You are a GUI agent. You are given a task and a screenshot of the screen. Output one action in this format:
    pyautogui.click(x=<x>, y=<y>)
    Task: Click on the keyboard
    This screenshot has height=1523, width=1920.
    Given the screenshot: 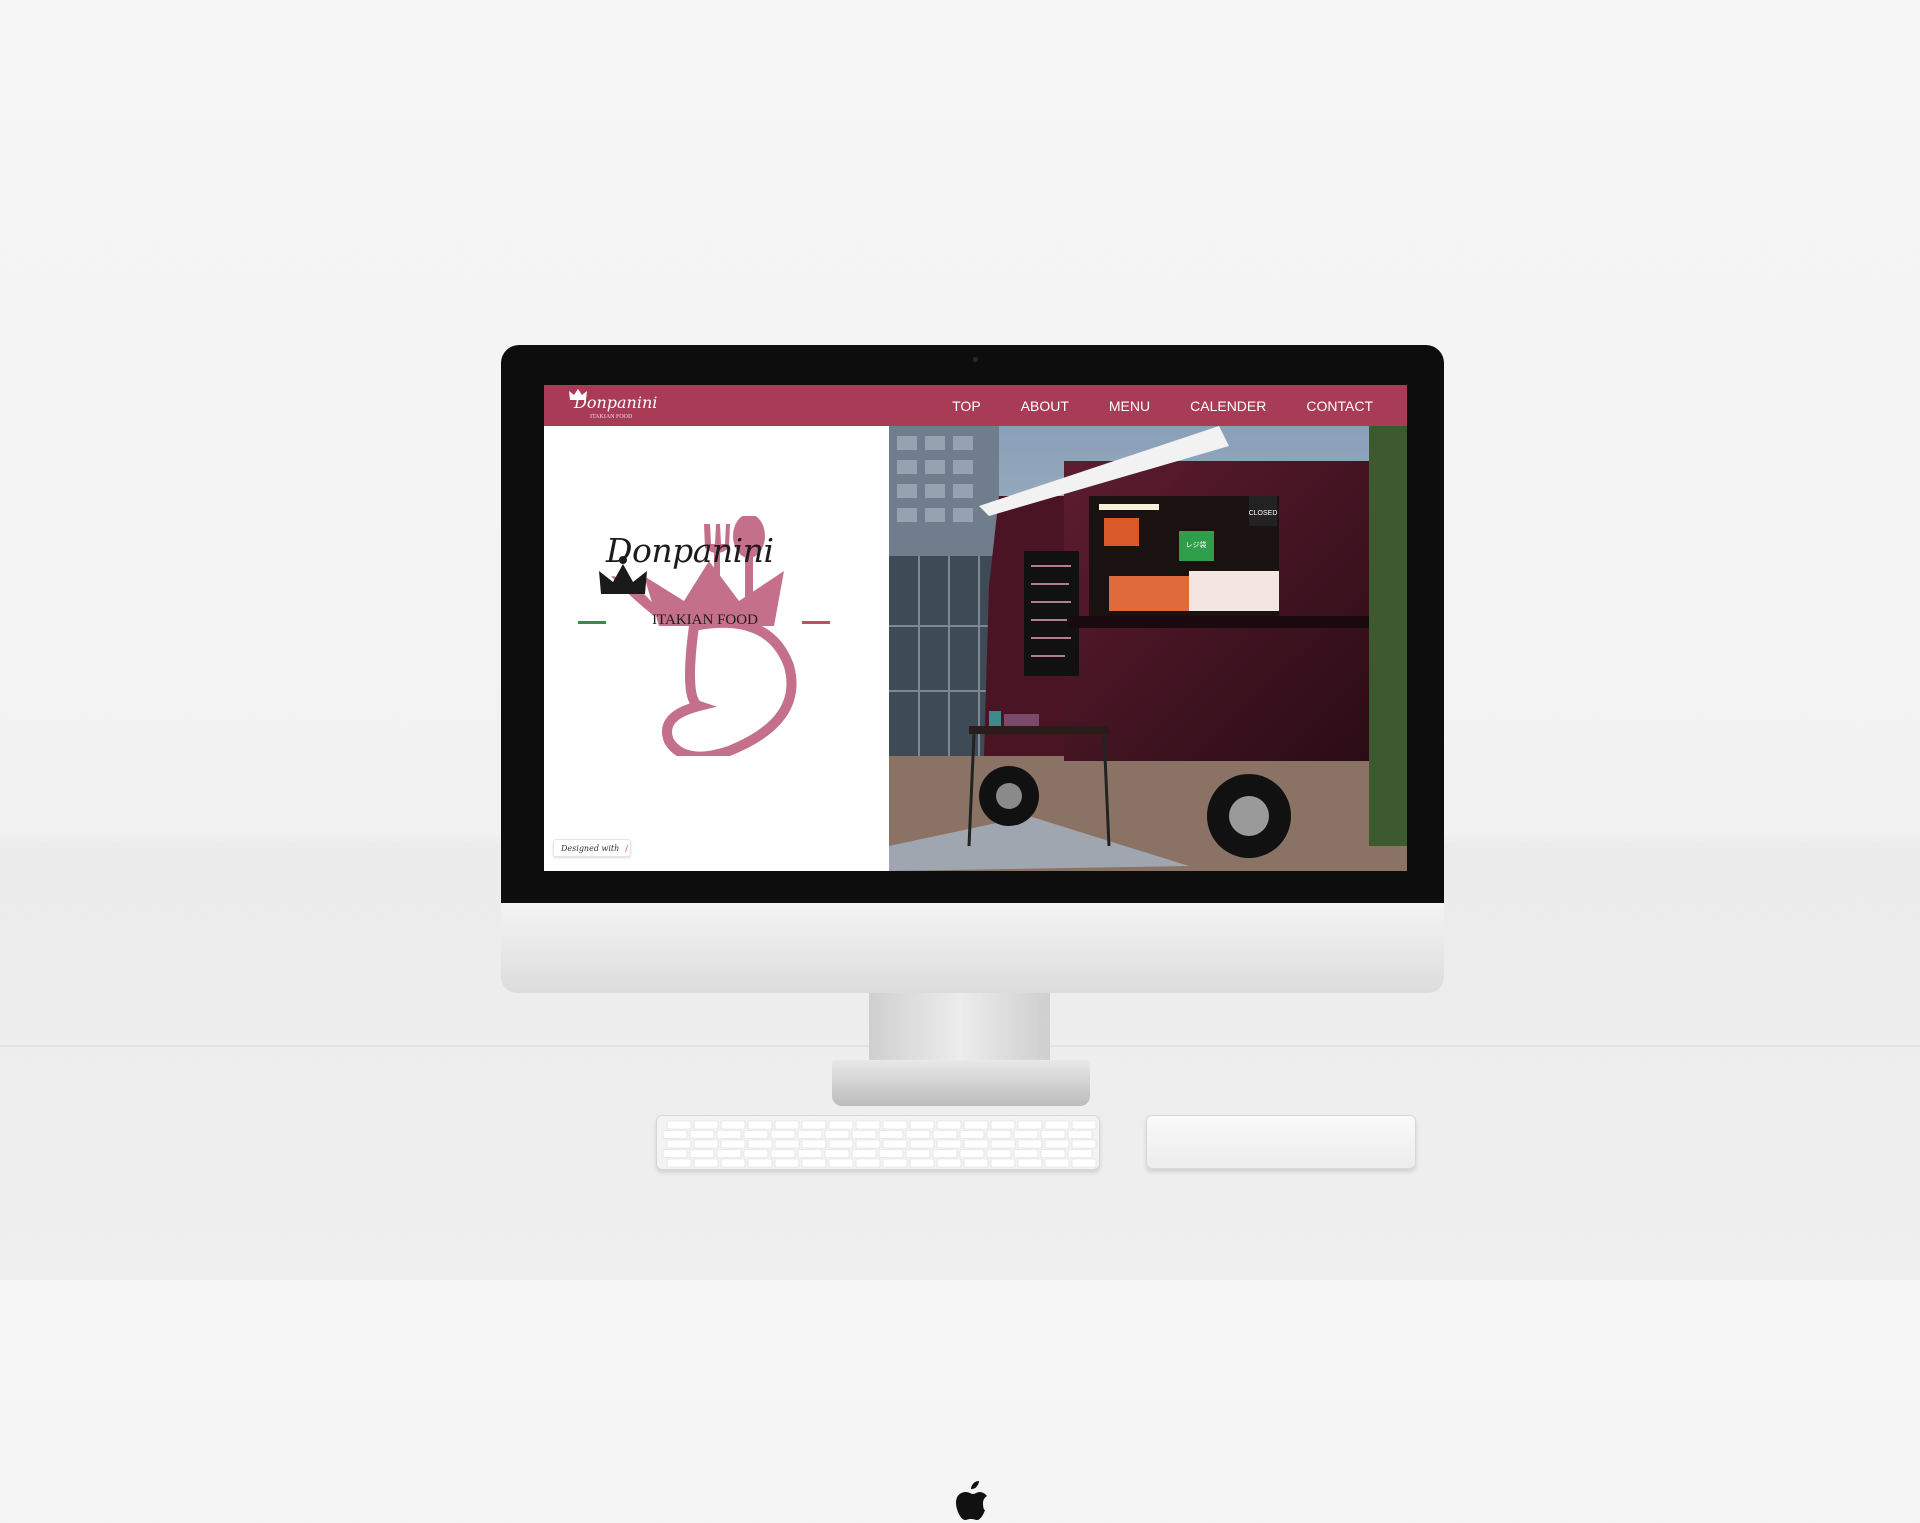 What is the action you would take?
    pyautogui.click(x=878, y=1142)
    